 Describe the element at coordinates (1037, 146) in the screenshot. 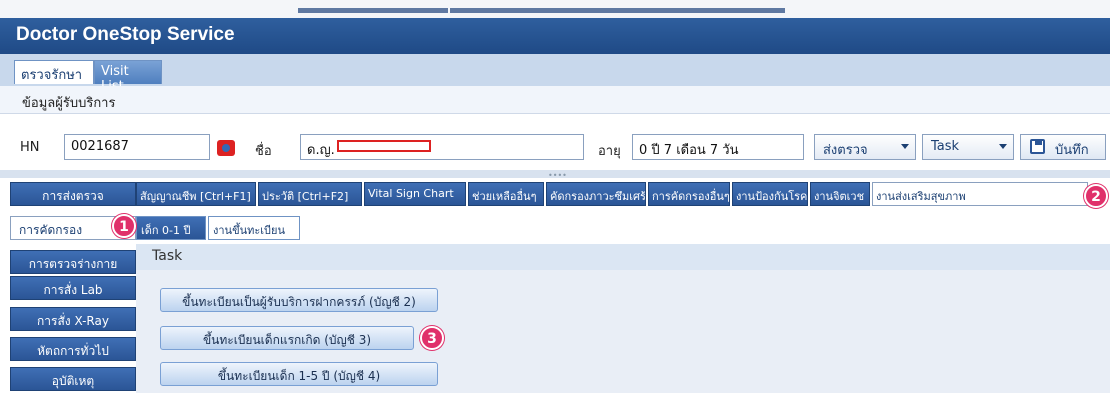

I see `save-disk-icon` at that location.